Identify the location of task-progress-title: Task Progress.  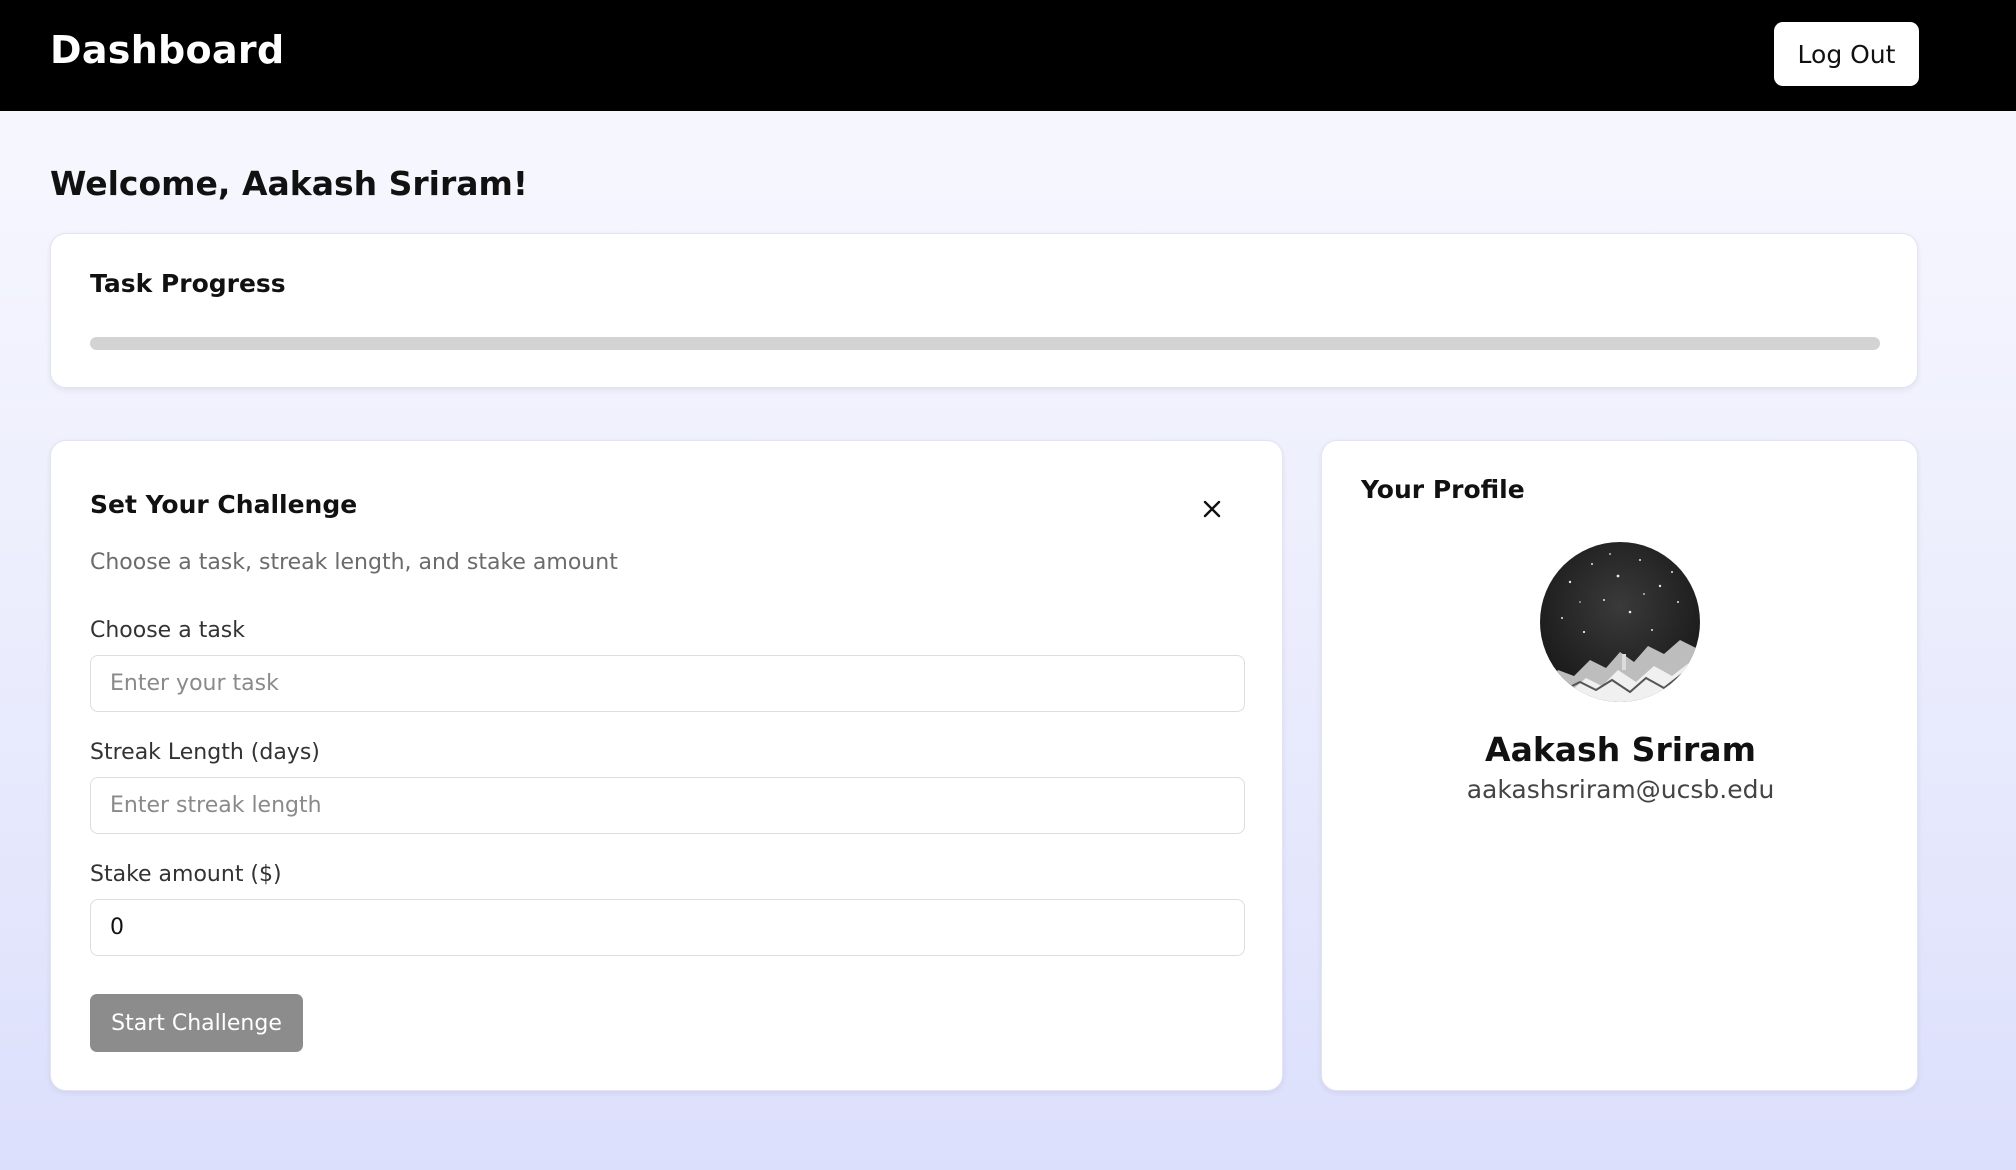
(188, 283).